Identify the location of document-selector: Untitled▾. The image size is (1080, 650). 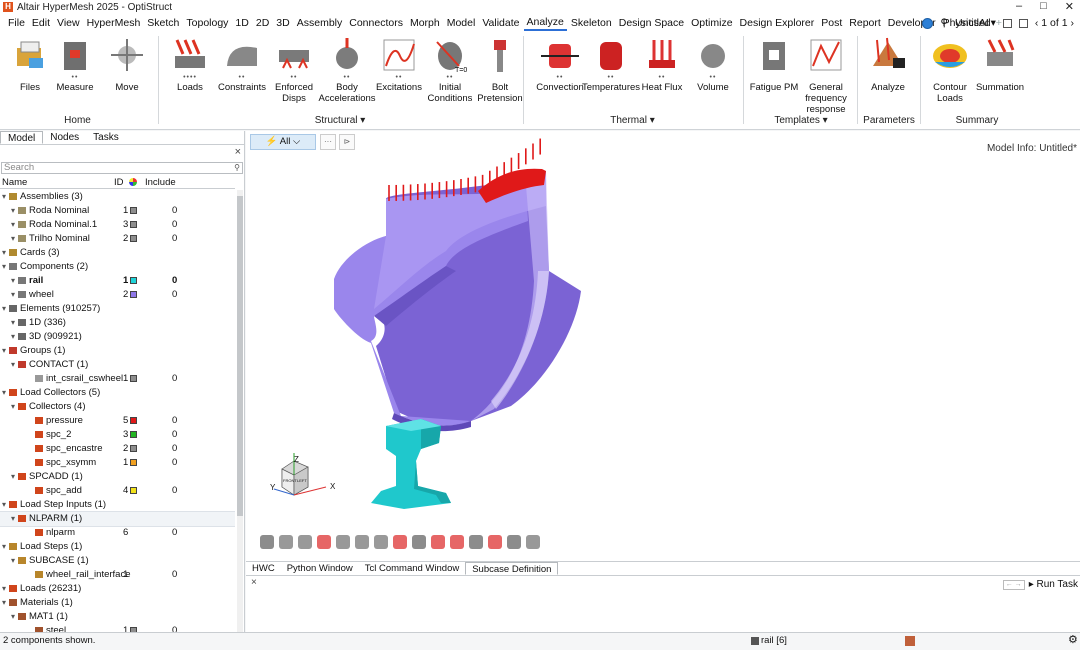
(975, 23).